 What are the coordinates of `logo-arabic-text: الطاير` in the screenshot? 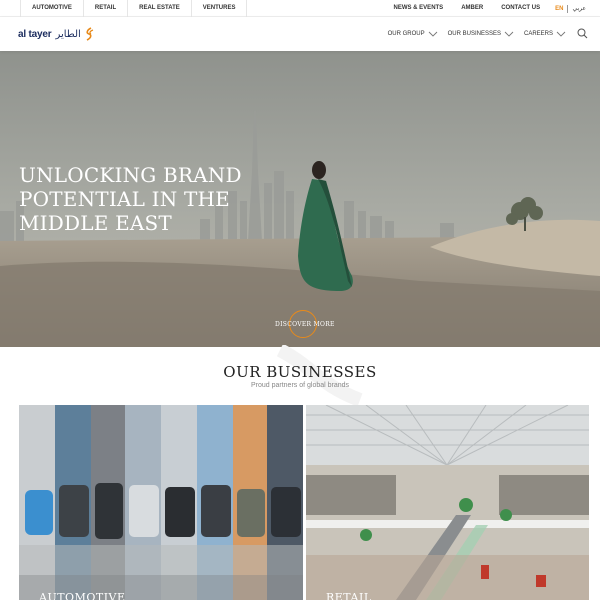 It's located at (68, 34).